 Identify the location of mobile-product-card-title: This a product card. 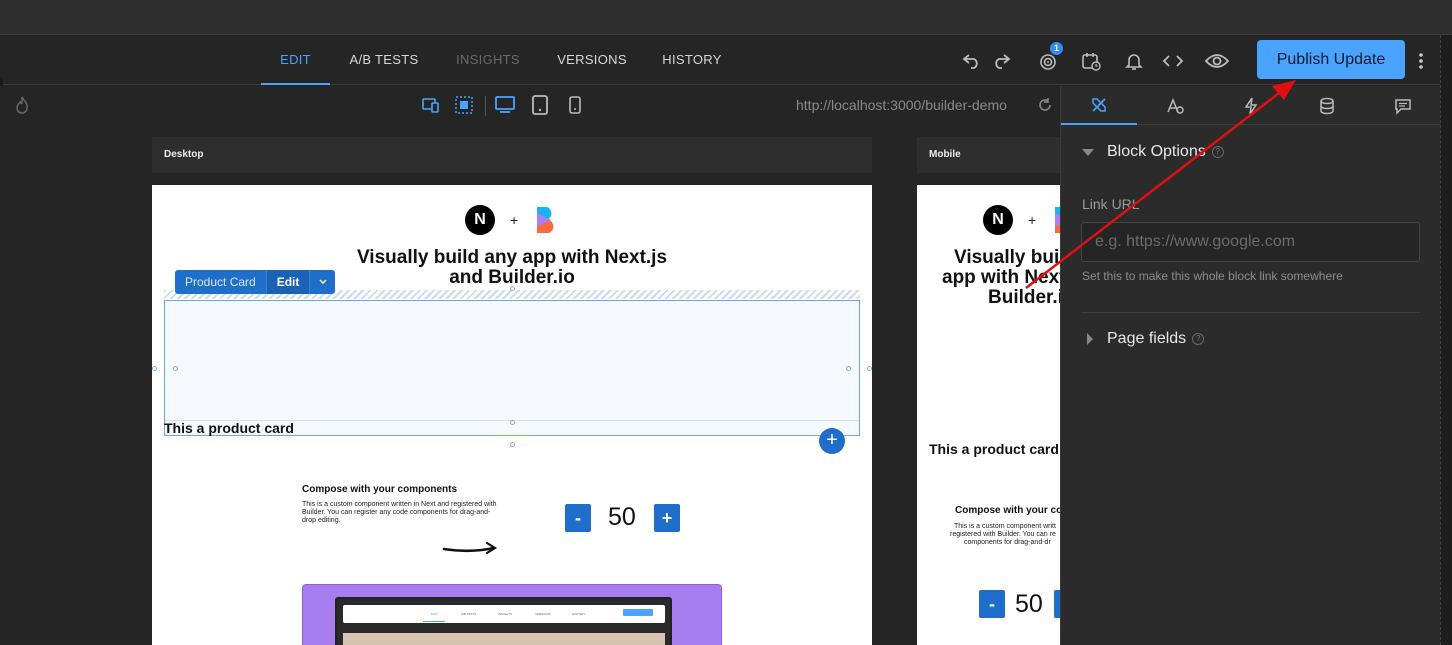
(994, 449).